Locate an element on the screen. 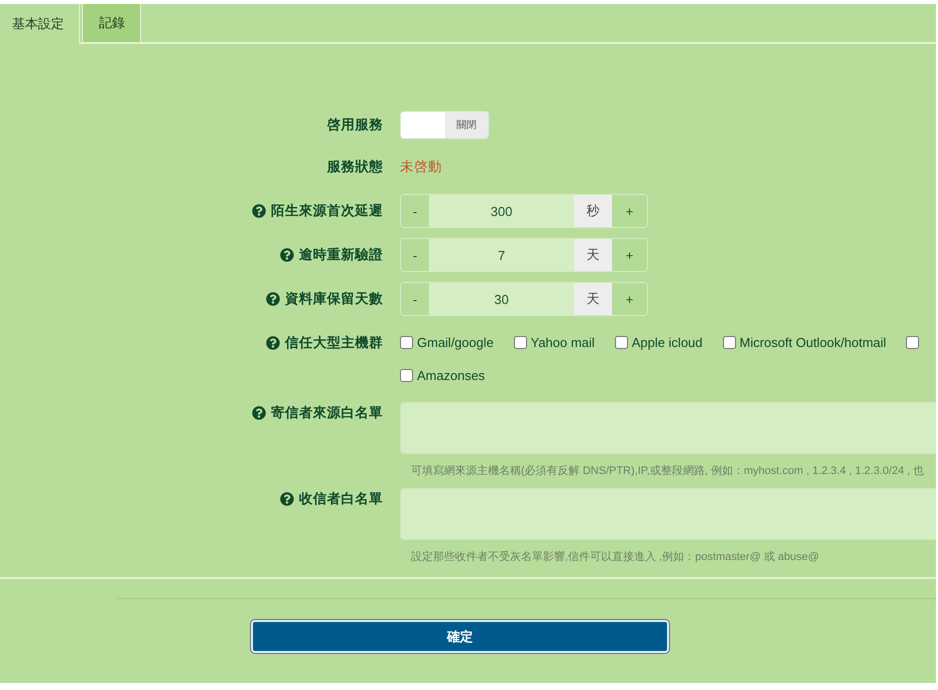 This screenshot has width=938, height=690. field-label: 陌生來源首次延遲 is located at coordinates (327, 211).